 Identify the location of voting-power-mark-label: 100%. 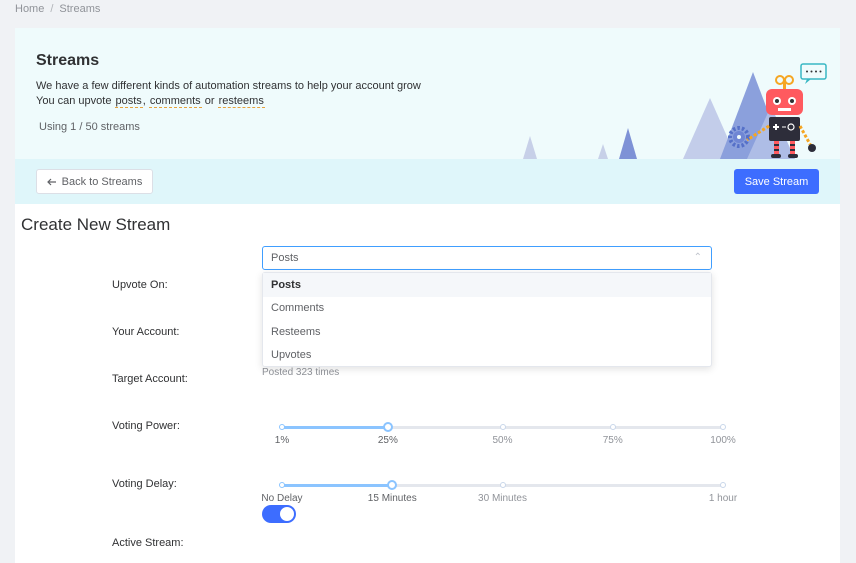
(723, 440).